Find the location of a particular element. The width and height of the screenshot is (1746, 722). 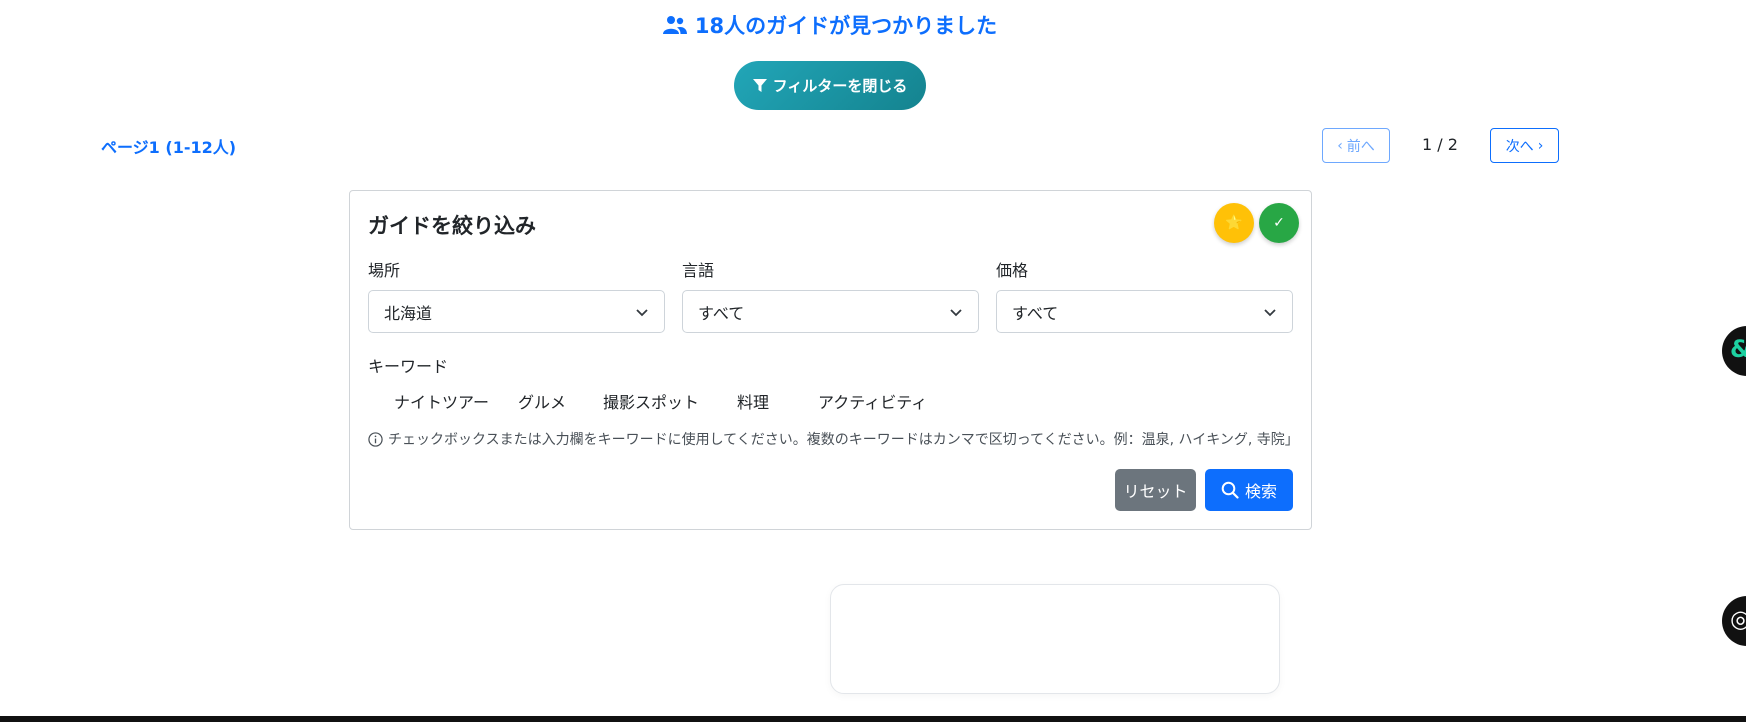

next-page-button: 次へ › is located at coordinates (1524, 145).